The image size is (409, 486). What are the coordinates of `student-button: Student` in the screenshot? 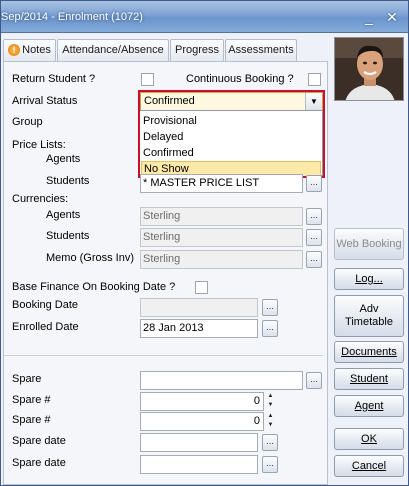 It's located at (369, 379).